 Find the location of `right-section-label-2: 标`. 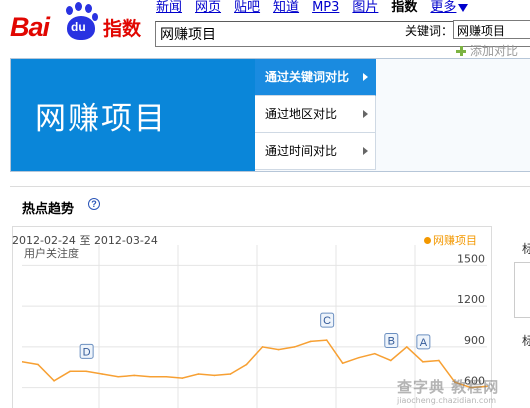

right-section-label-2: 标 is located at coordinates (526, 341).